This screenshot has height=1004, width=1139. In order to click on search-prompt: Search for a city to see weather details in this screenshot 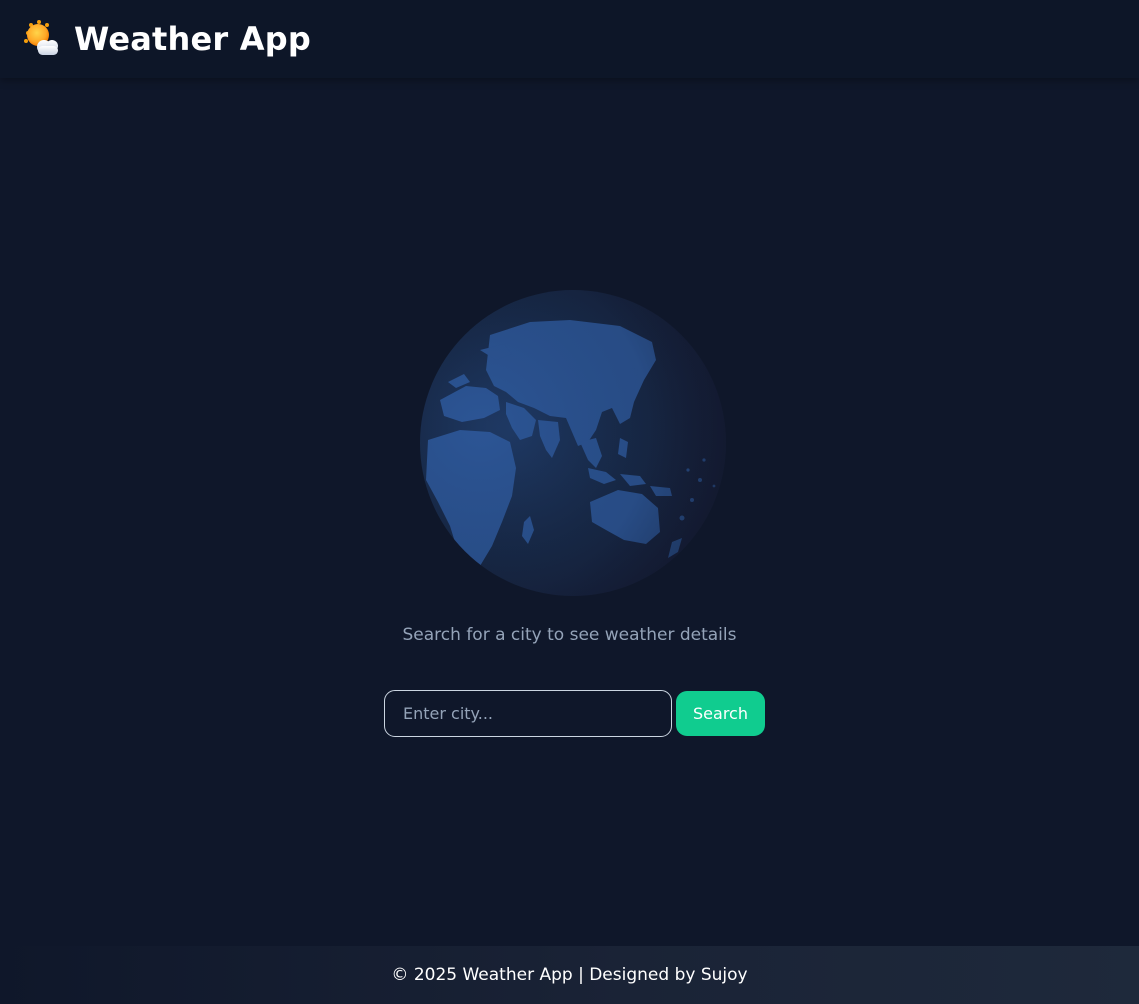, I will do `click(569, 635)`.